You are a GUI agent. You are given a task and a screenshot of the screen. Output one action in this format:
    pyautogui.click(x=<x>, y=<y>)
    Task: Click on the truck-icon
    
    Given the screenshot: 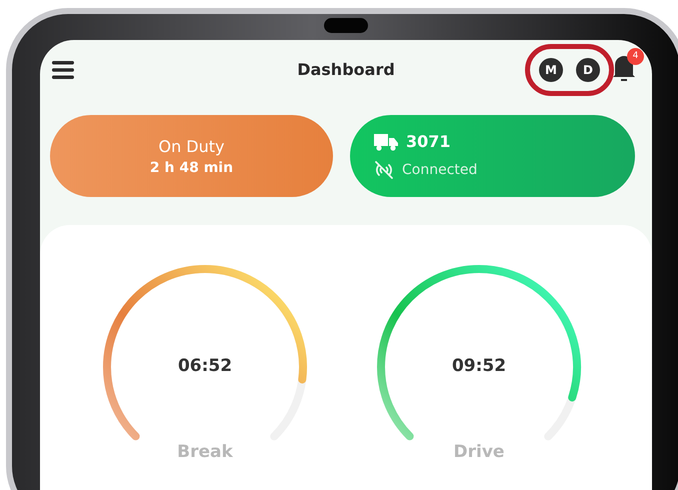 What is the action you would take?
    pyautogui.click(x=386, y=141)
    